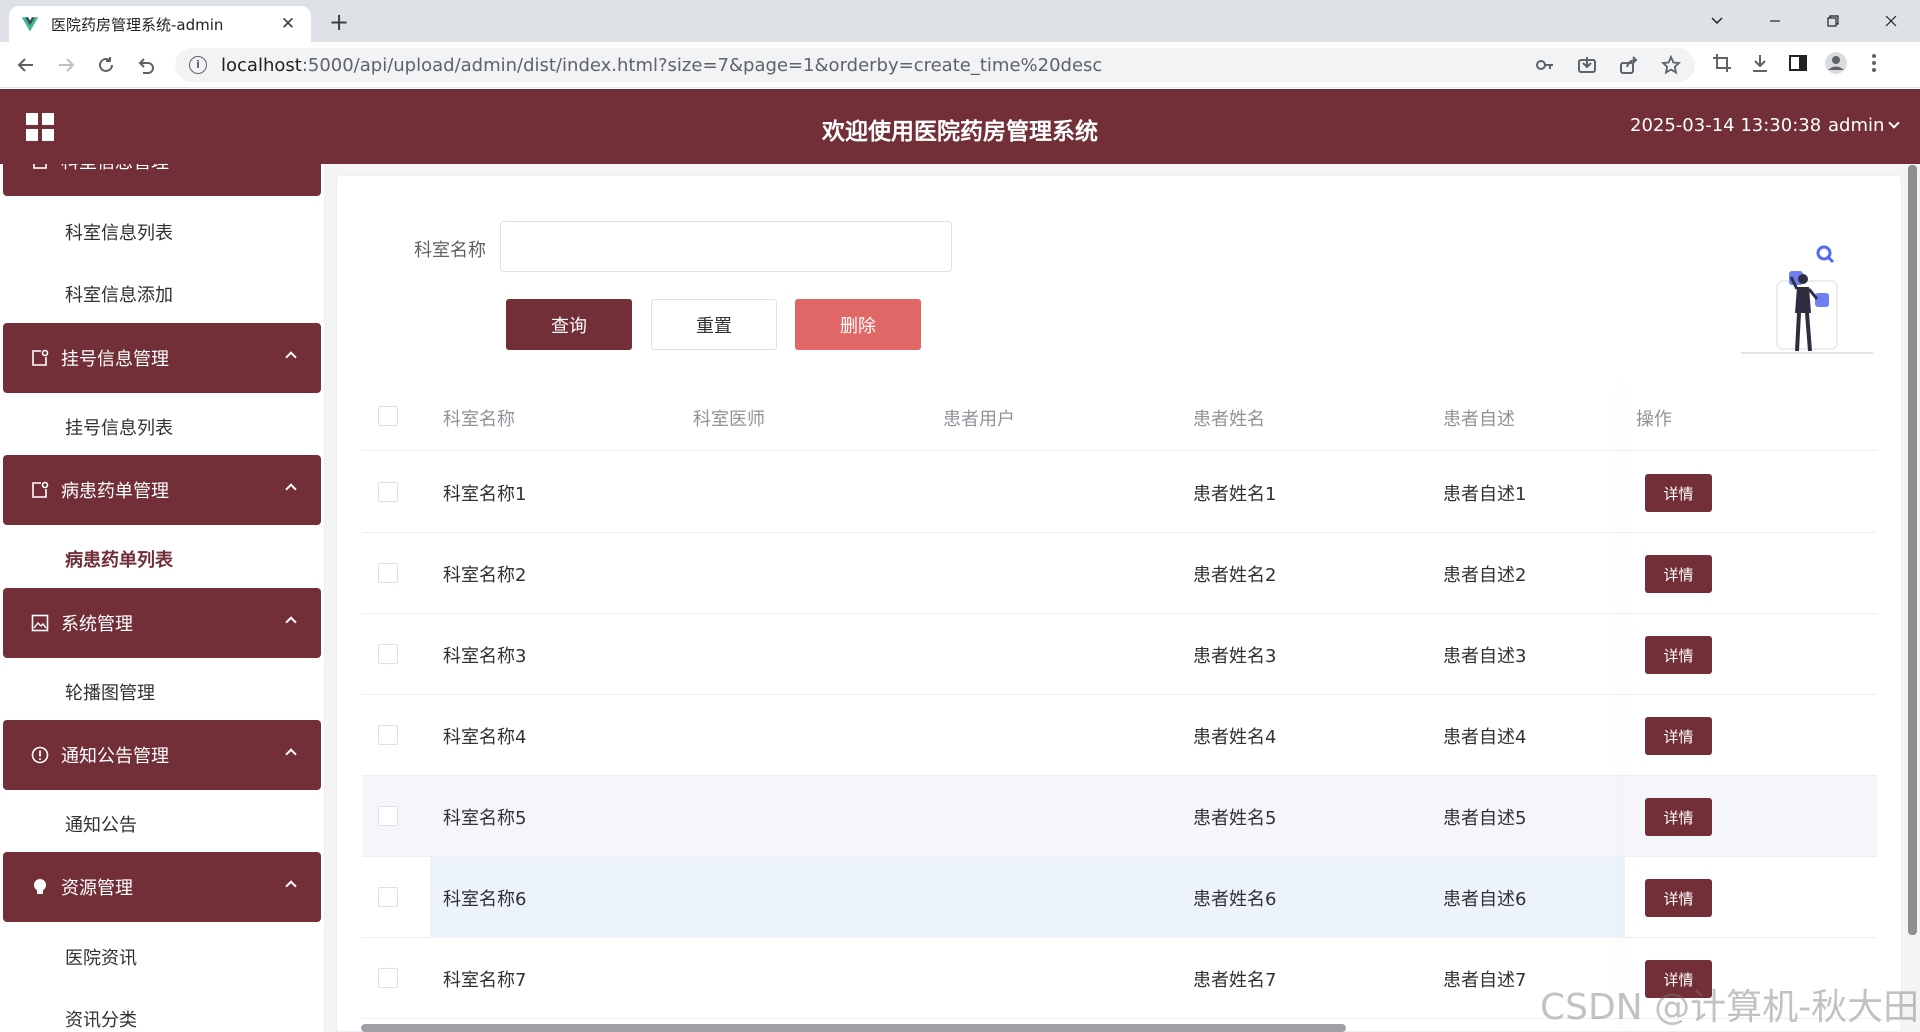  What do you see at coordinates (569, 324) in the screenshot?
I see `query-button: 查询` at bounding box center [569, 324].